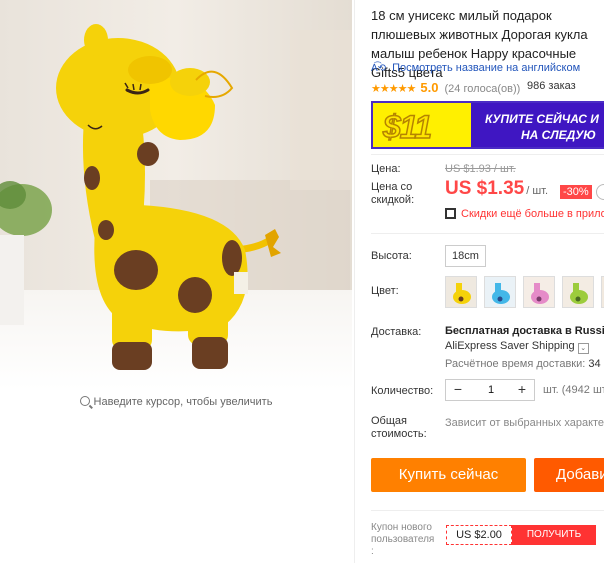 The width and height of the screenshot is (604, 563). I want to click on new-user-coupon-label: Купон нового пользователя :, so click(402, 540).